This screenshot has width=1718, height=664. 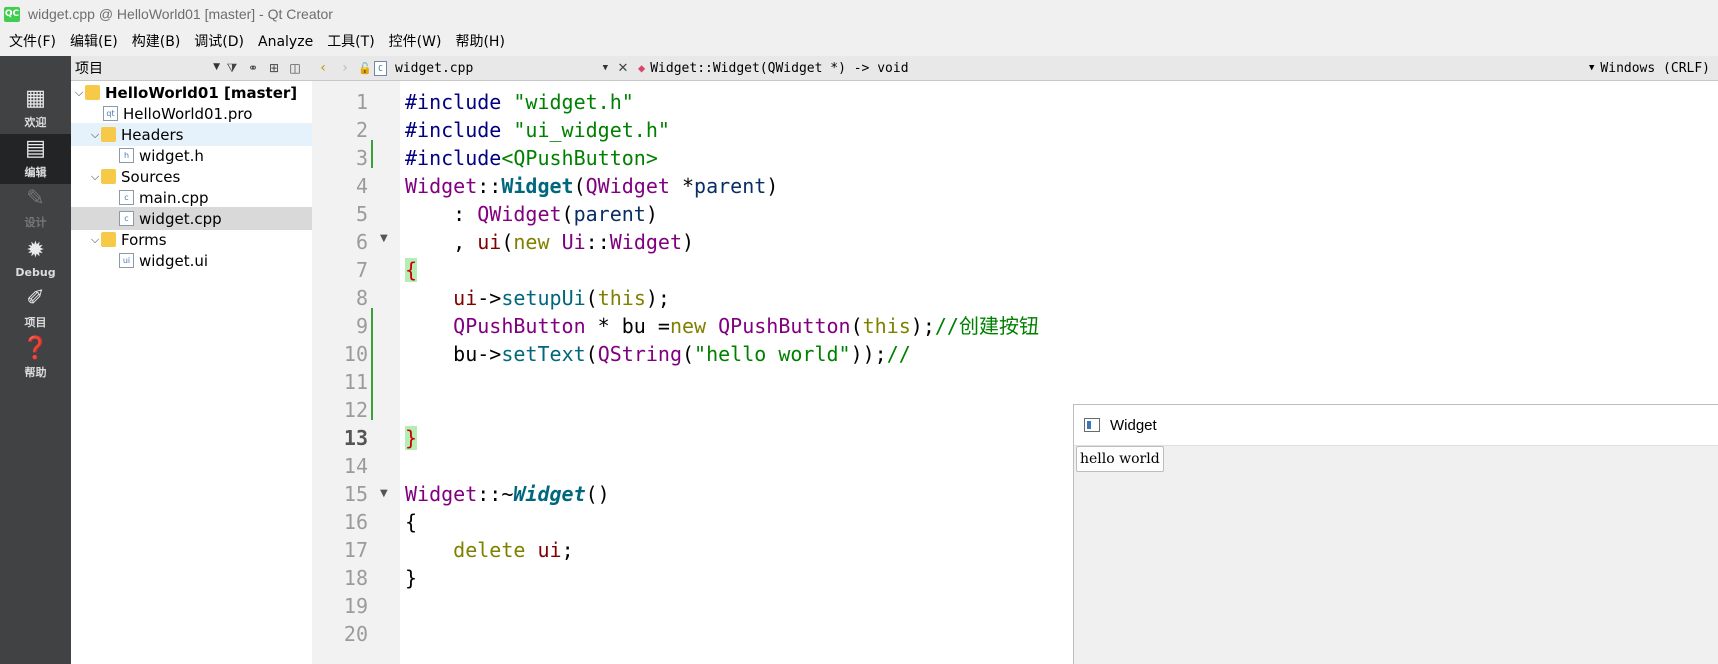 What do you see at coordinates (89, 69) in the screenshot?
I see `project-view-label: 项目` at bounding box center [89, 69].